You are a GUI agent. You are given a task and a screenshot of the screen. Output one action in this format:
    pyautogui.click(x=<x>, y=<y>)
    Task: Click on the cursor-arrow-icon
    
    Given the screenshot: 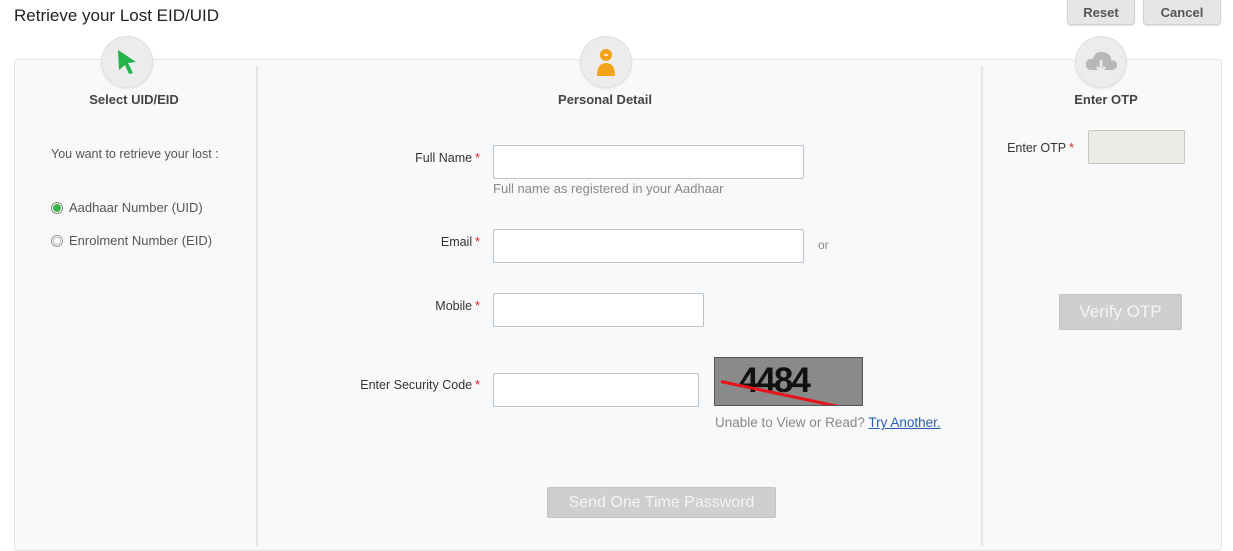 What is the action you would take?
    pyautogui.click(x=127, y=62)
    